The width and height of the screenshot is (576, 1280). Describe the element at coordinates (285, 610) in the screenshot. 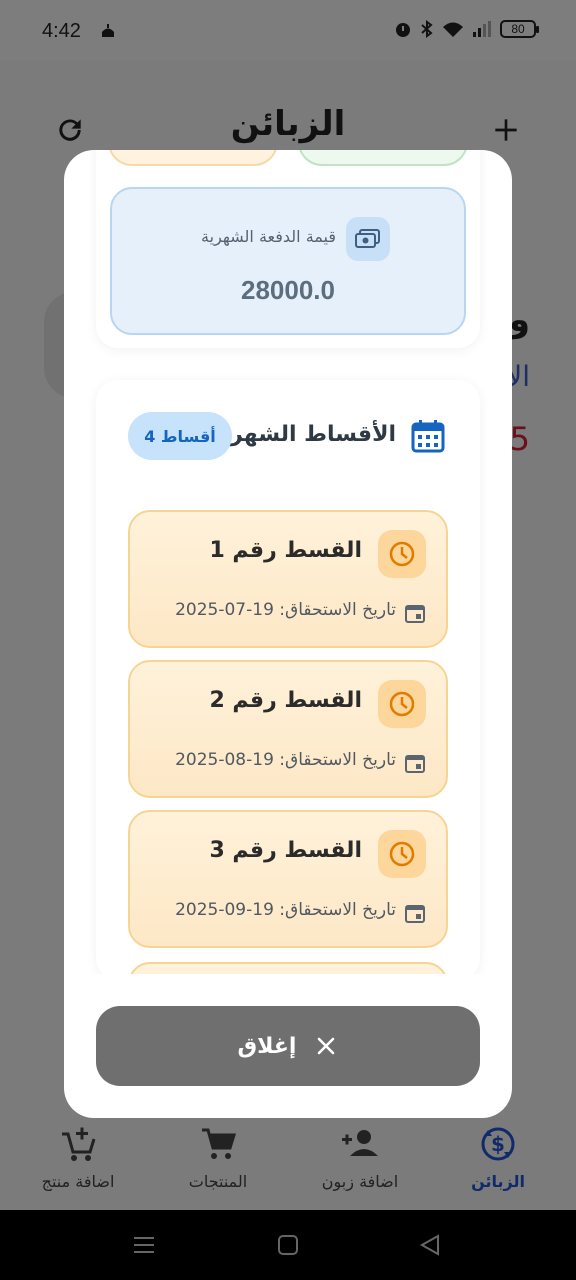

I see `installment-due-date: تاريخ الاستحقاق: 19-07-2025` at that location.